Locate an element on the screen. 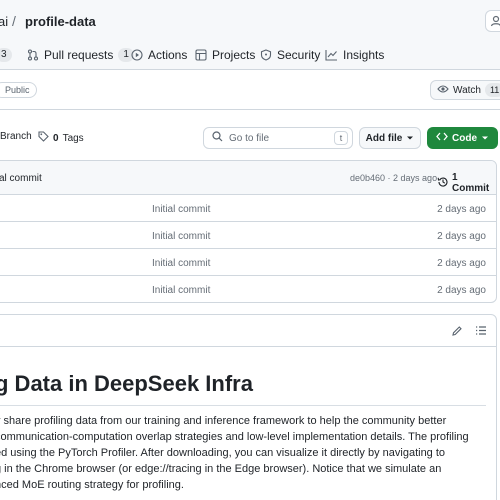 Image resolution: width=500 pixels, height=500 pixels. eye-icon is located at coordinates (443, 90).